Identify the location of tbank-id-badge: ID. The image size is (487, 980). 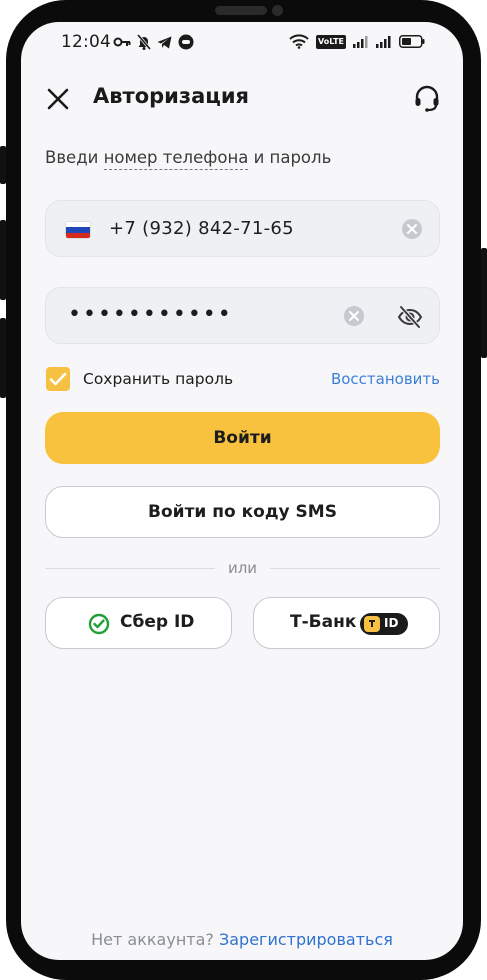
(384, 624).